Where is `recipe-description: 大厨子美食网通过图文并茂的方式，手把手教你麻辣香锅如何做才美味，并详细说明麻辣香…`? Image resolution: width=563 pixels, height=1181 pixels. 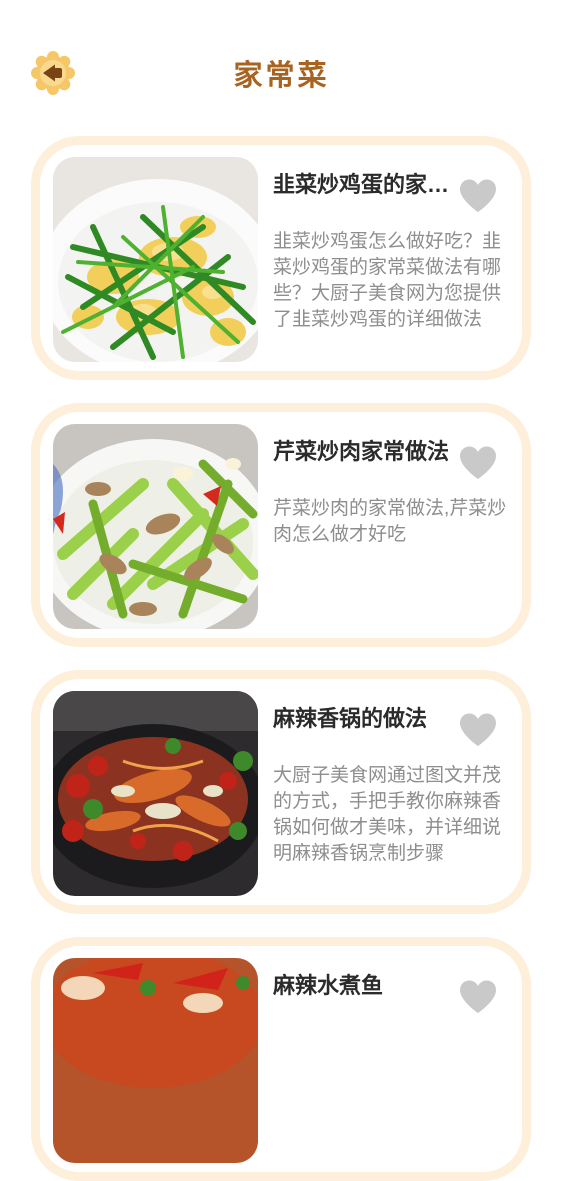 recipe-description: 大厨子美食网通过图文并茂的方式，手把手教你麻辣香锅如何做才美味，并详细说明麻辣香… is located at coordinates (387, 814).